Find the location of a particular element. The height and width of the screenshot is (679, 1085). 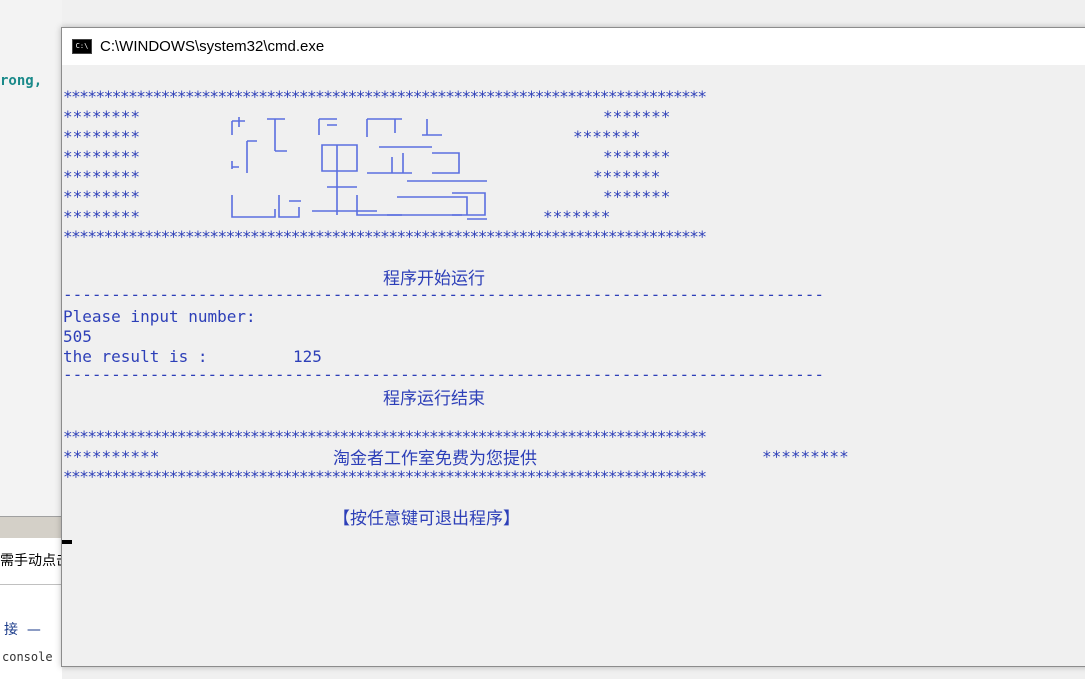

result-value: 125 is located at coordinates (307, 356).